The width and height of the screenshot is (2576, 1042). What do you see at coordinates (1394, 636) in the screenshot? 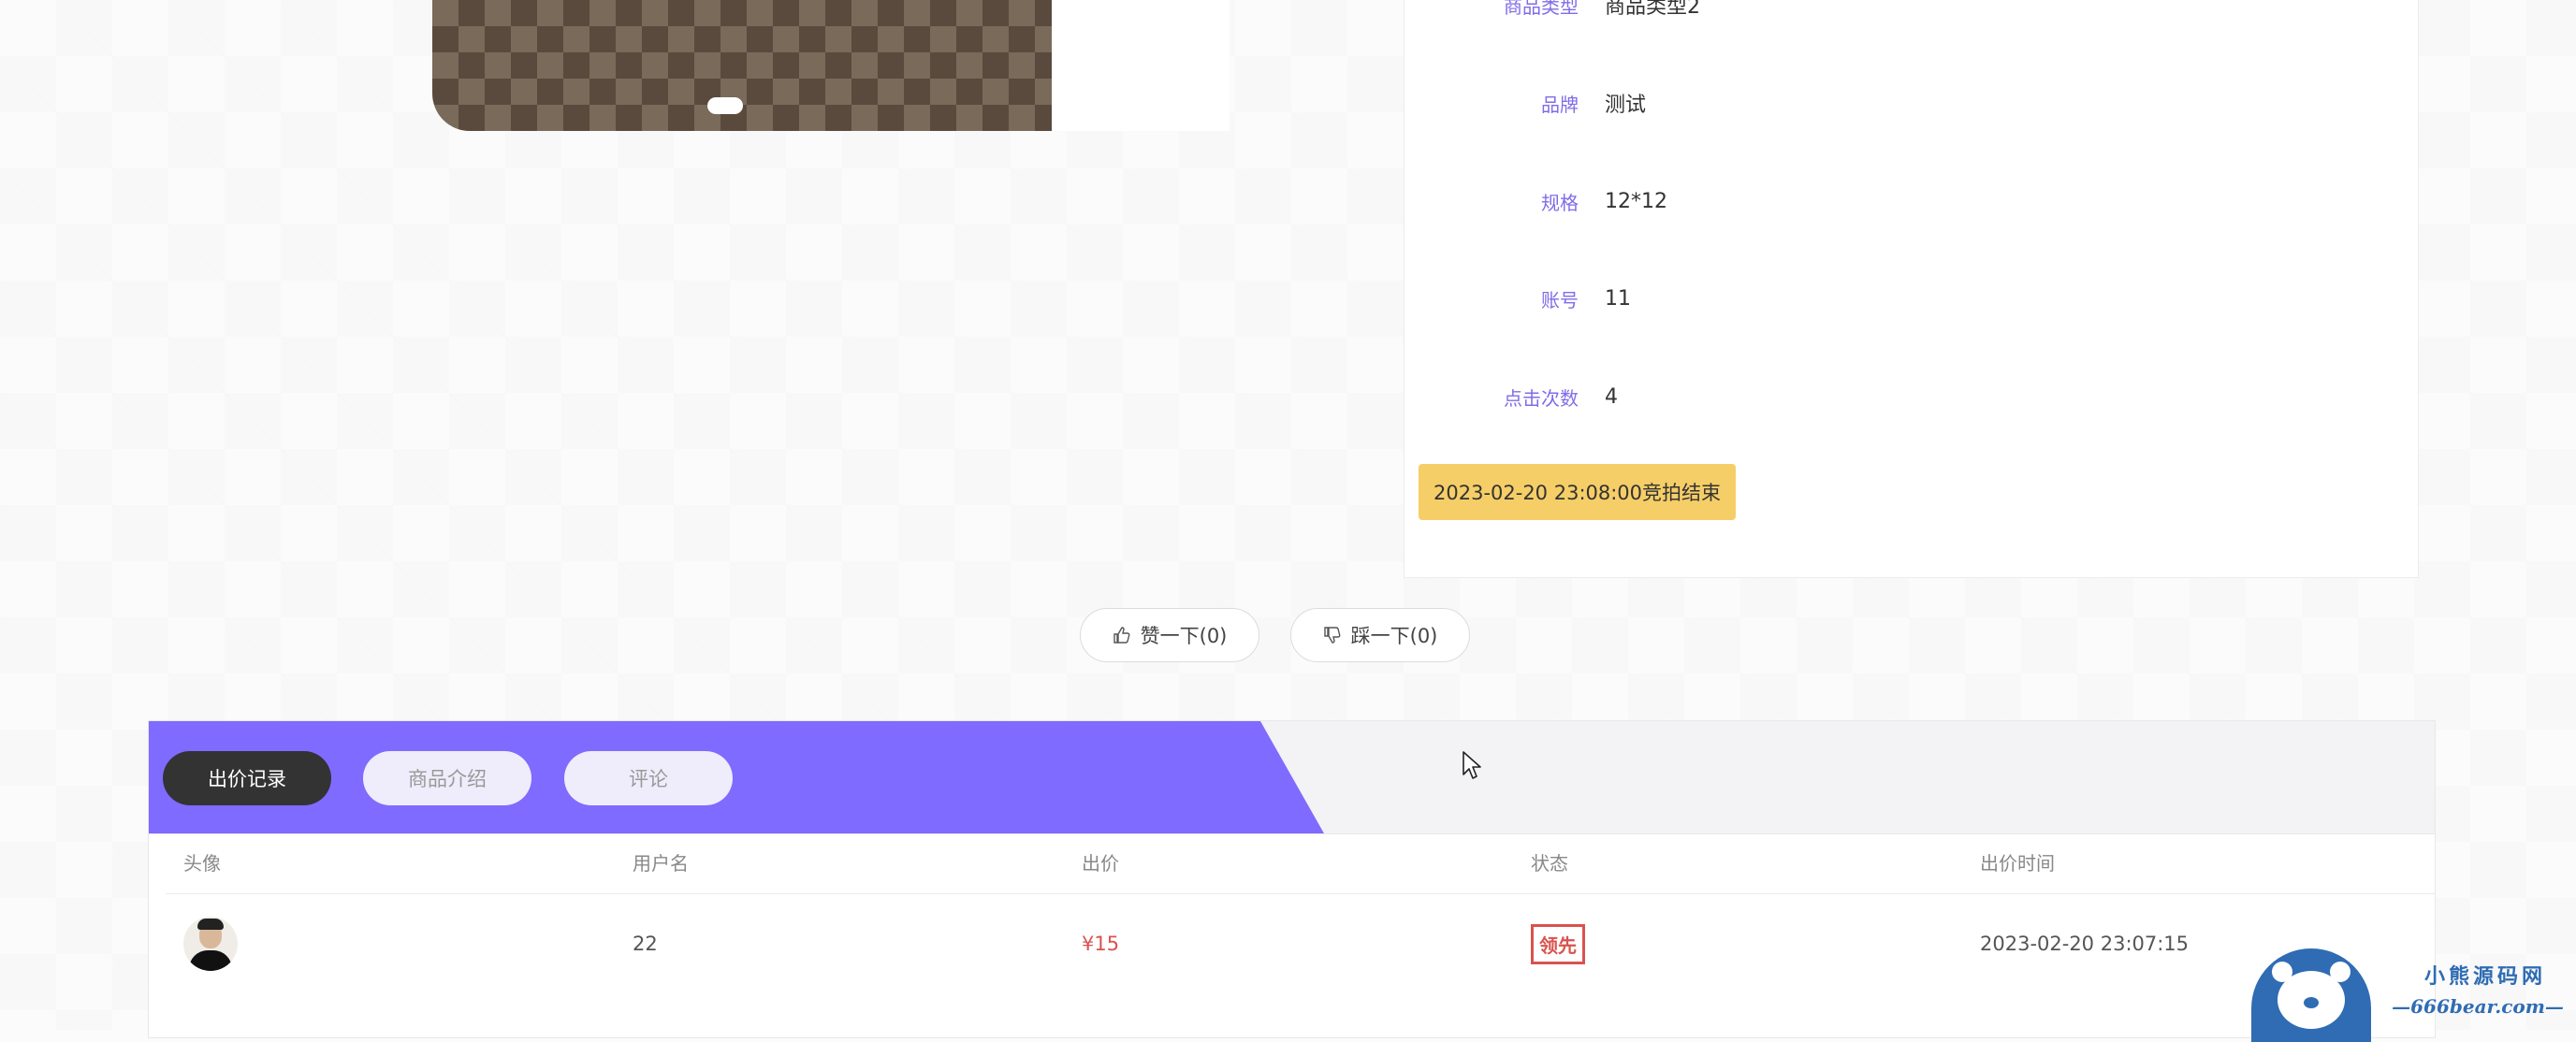
I see `dislike-label: 踩一下(0)` at bounding box center [1394, 636].